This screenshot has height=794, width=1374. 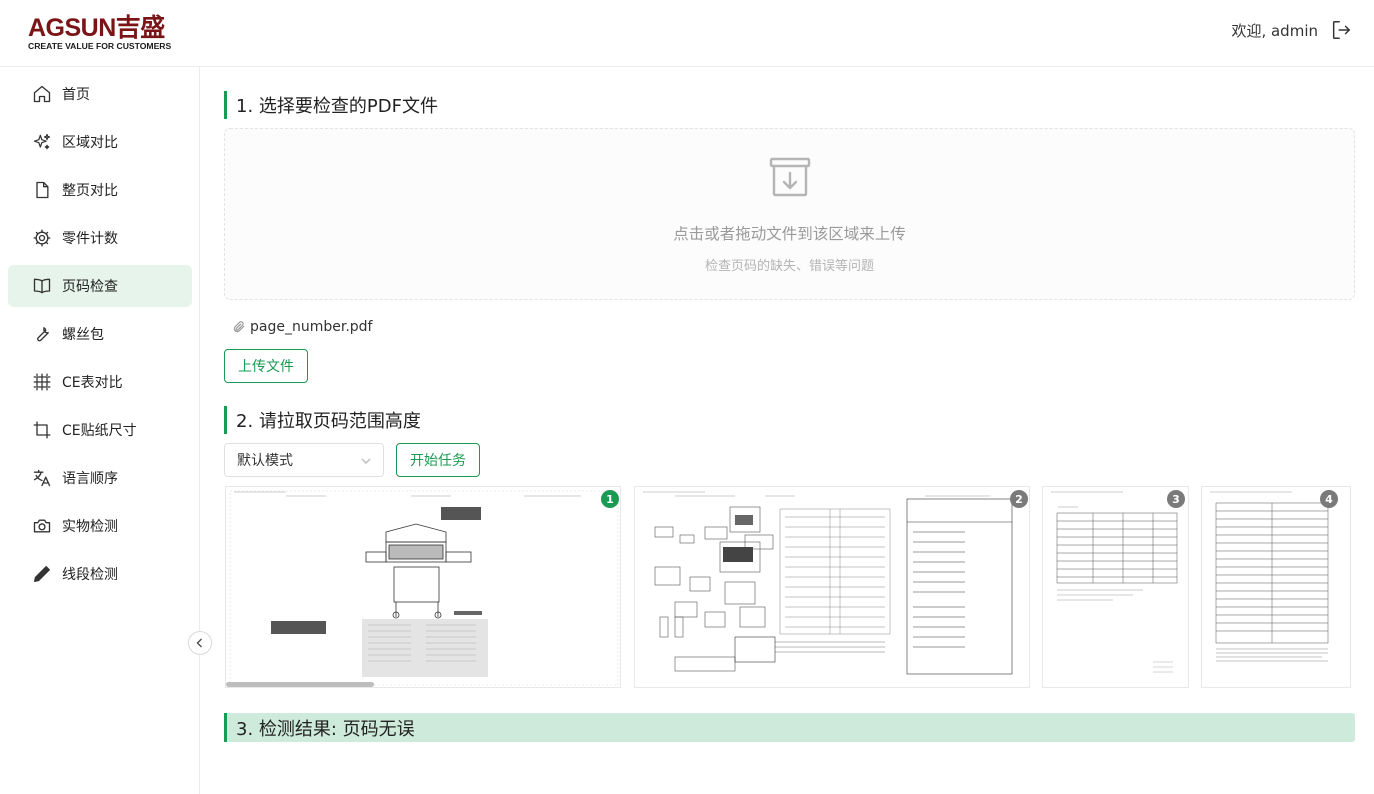 What do you see at coordinates (90, 479) in the screenshot?
I see `sidebar-item-label: 语言顺序` at bounding box center [90, 479].